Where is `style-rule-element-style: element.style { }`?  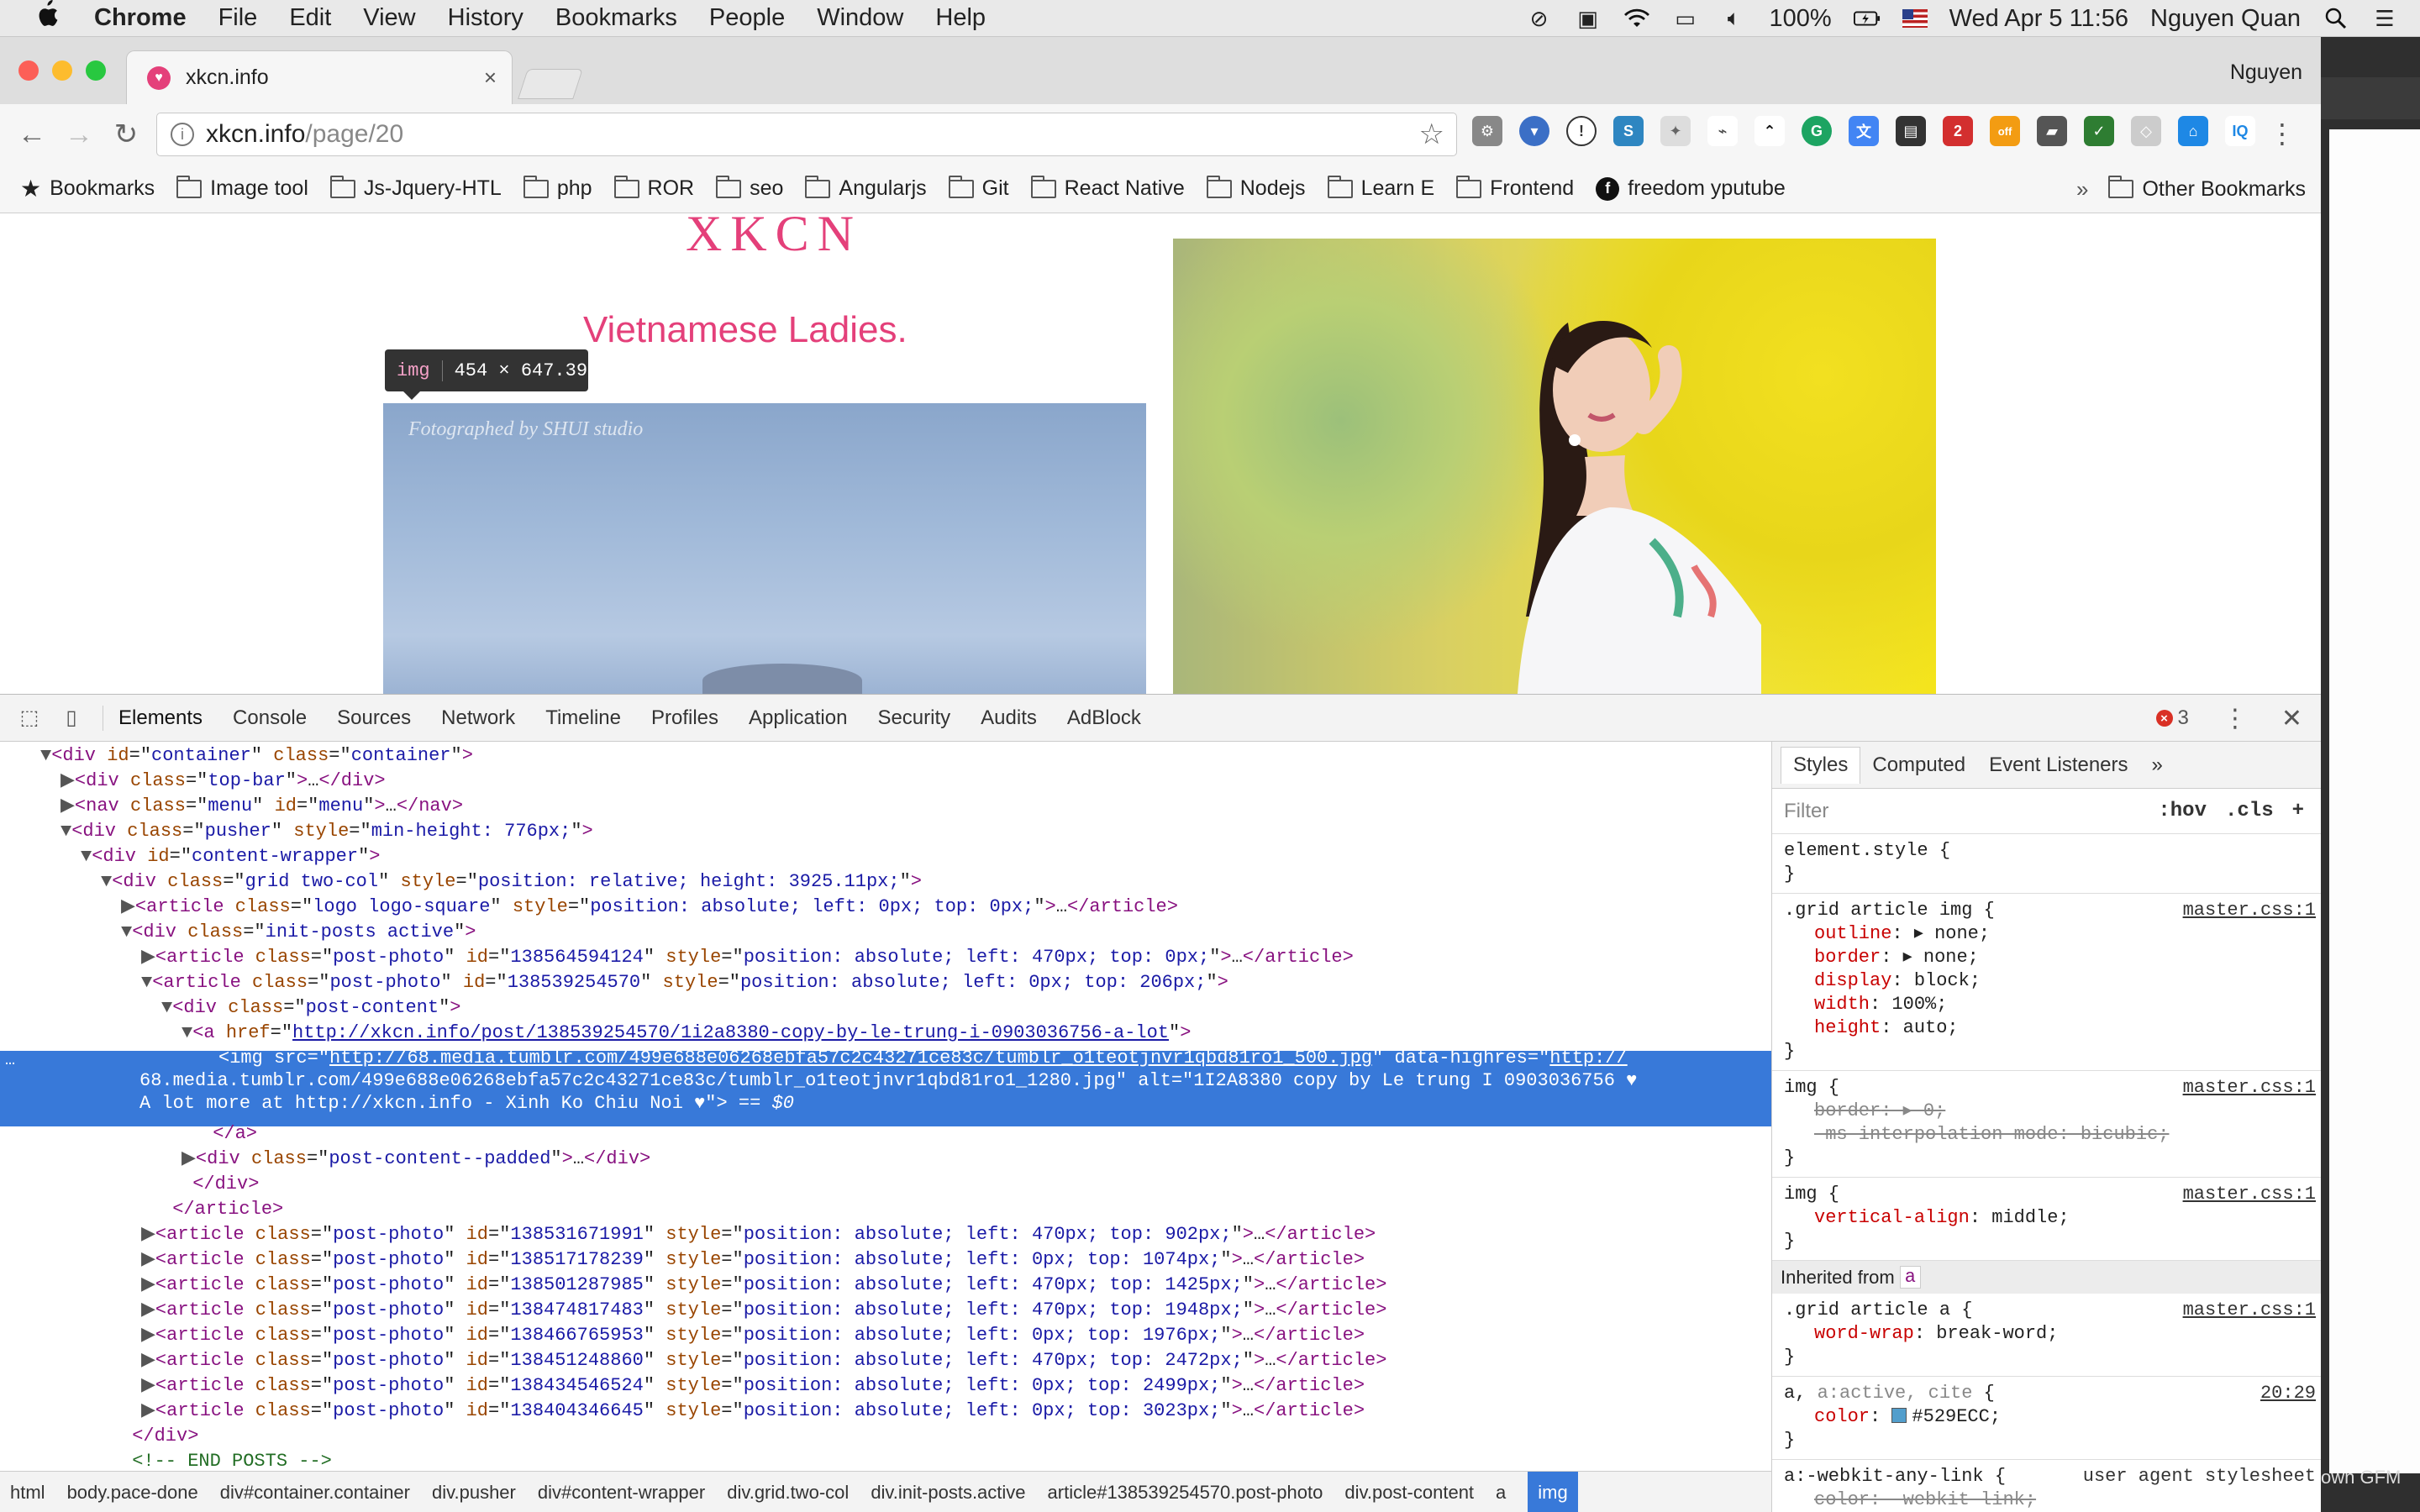
style-rule-element-style: element.style { } is located at coordinates (2046, 864).